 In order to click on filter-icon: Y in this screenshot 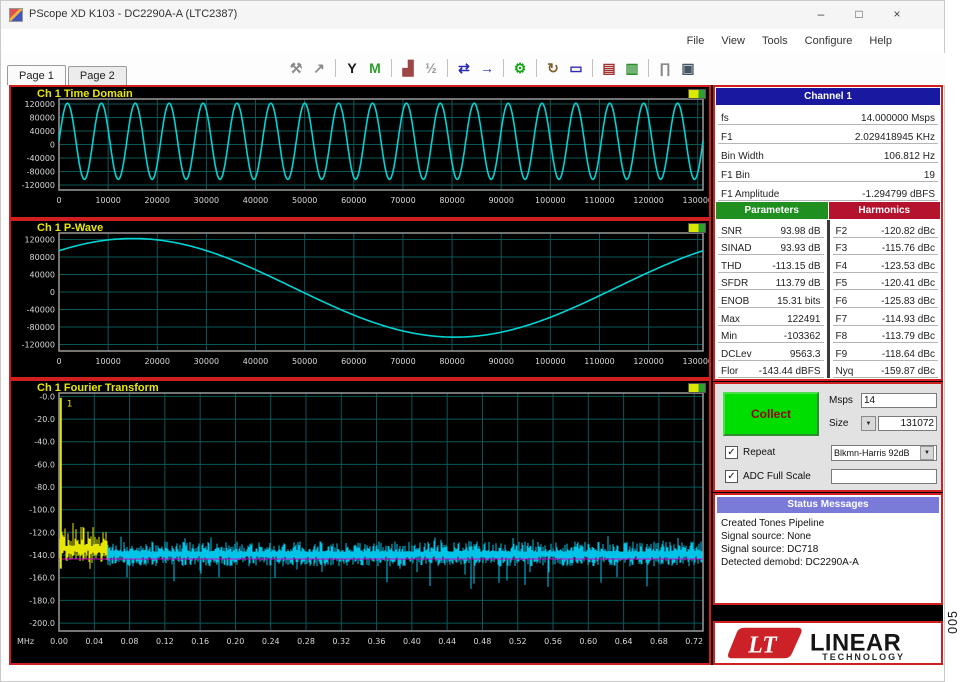, I will do `click(352, 67)`.